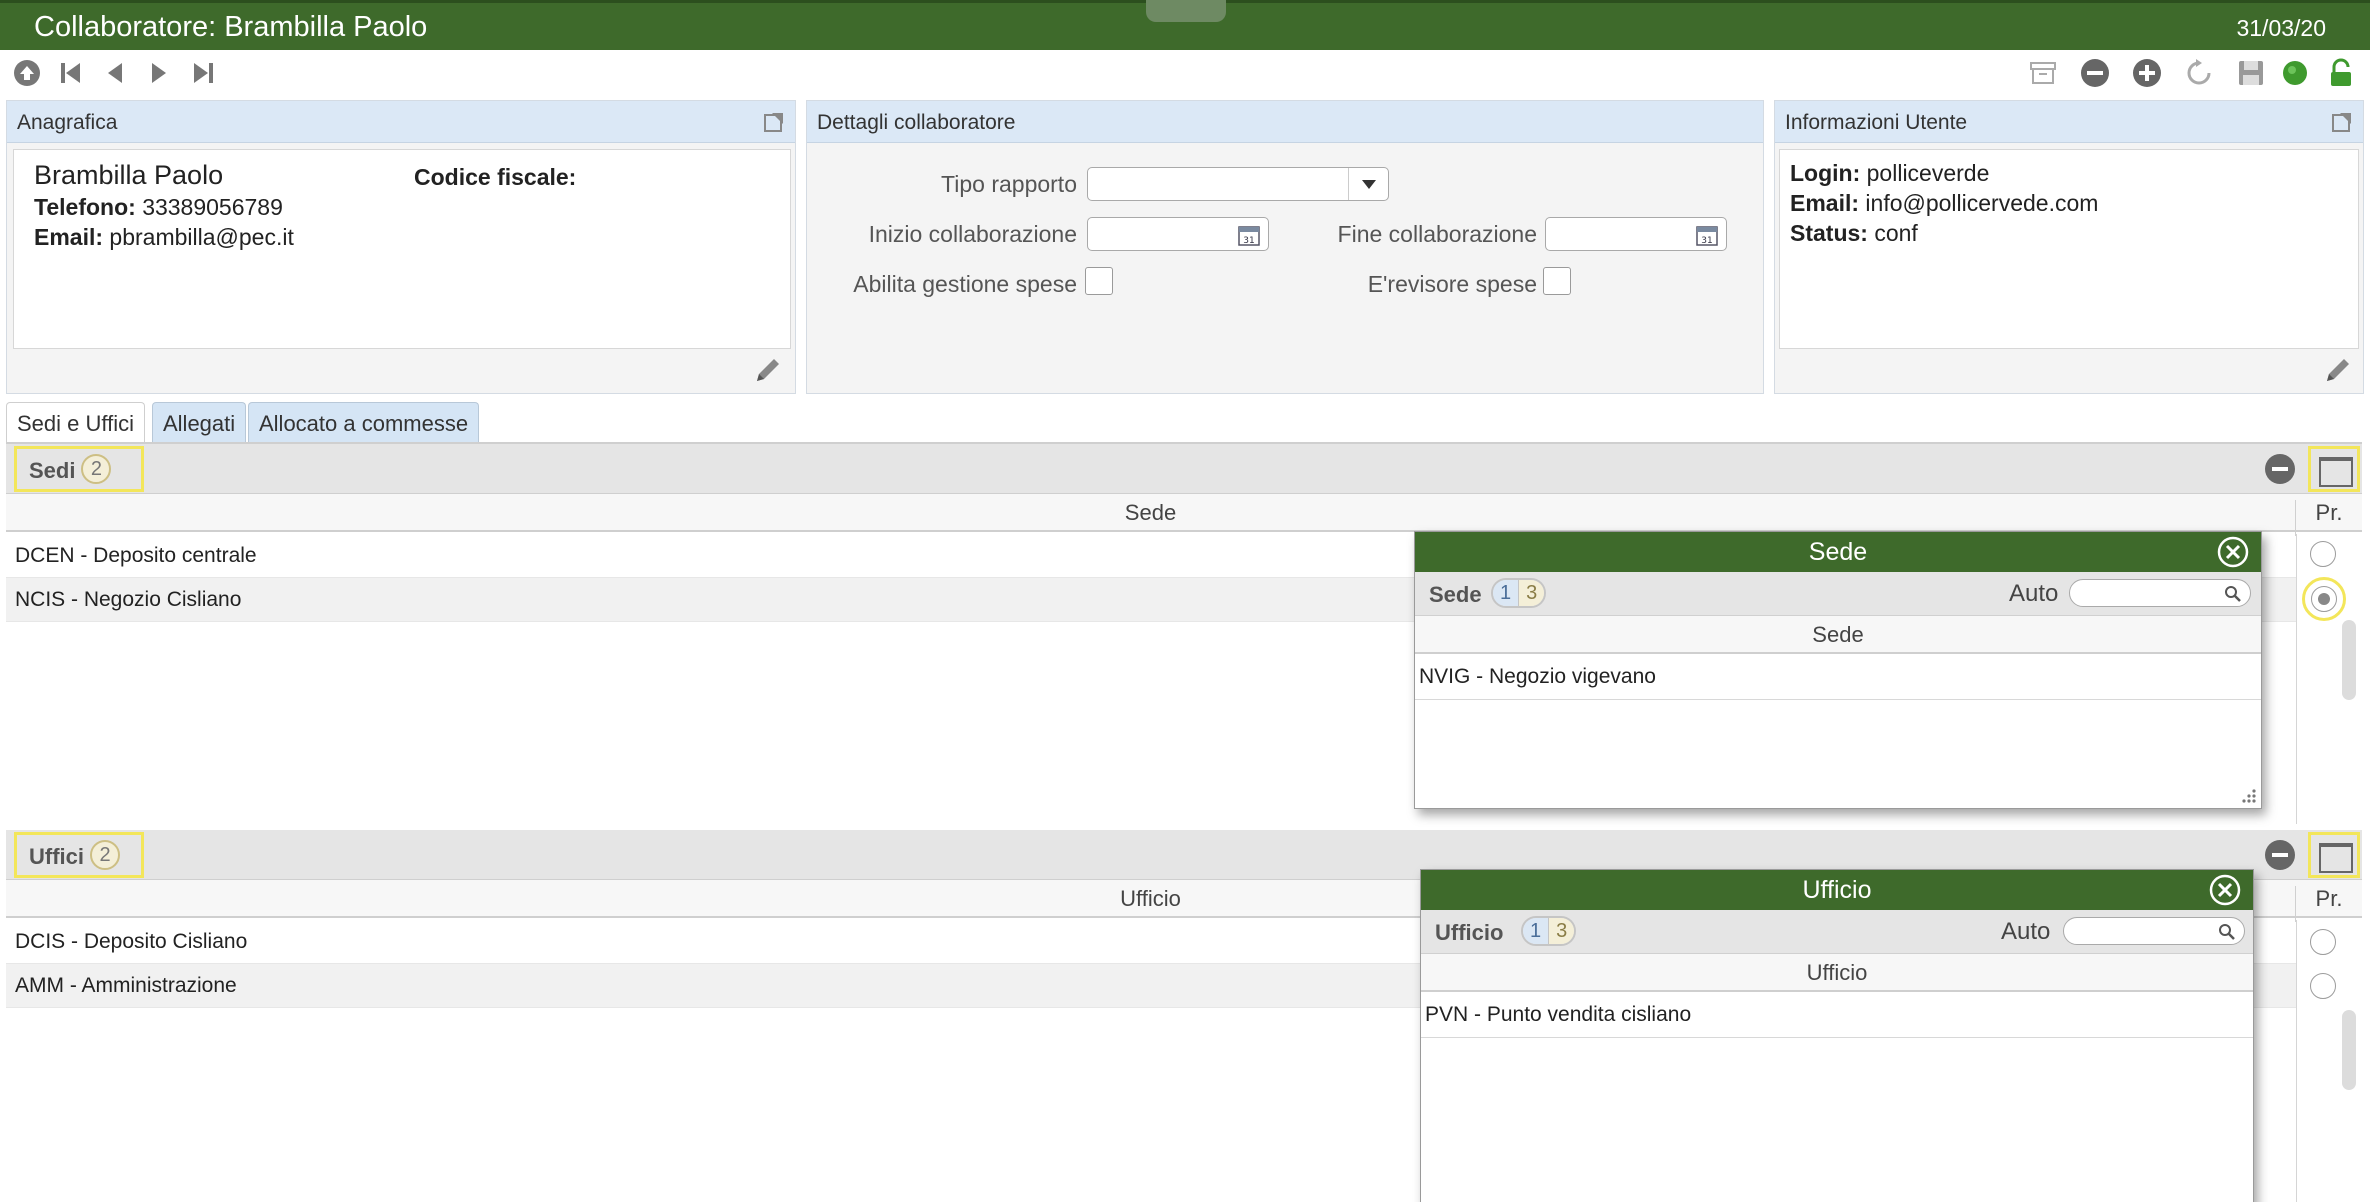  I want to click on ufficio-popup-title: Ufficio, so click(1837, 890).